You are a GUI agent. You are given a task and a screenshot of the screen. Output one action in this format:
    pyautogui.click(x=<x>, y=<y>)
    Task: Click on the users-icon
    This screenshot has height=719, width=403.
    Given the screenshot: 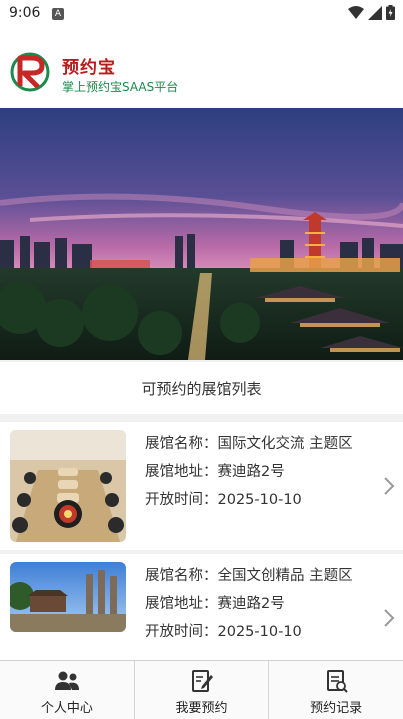 What is the action you would take?
    pyautogui.click(x=66, y=680)
    